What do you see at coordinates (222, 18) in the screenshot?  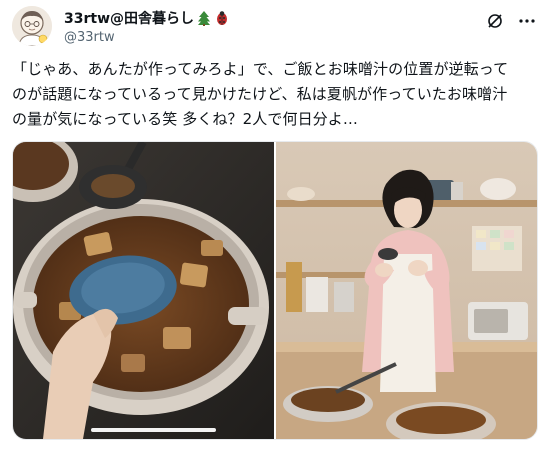 I see `bug-emoji-icon` at bounding box center [222, 18].